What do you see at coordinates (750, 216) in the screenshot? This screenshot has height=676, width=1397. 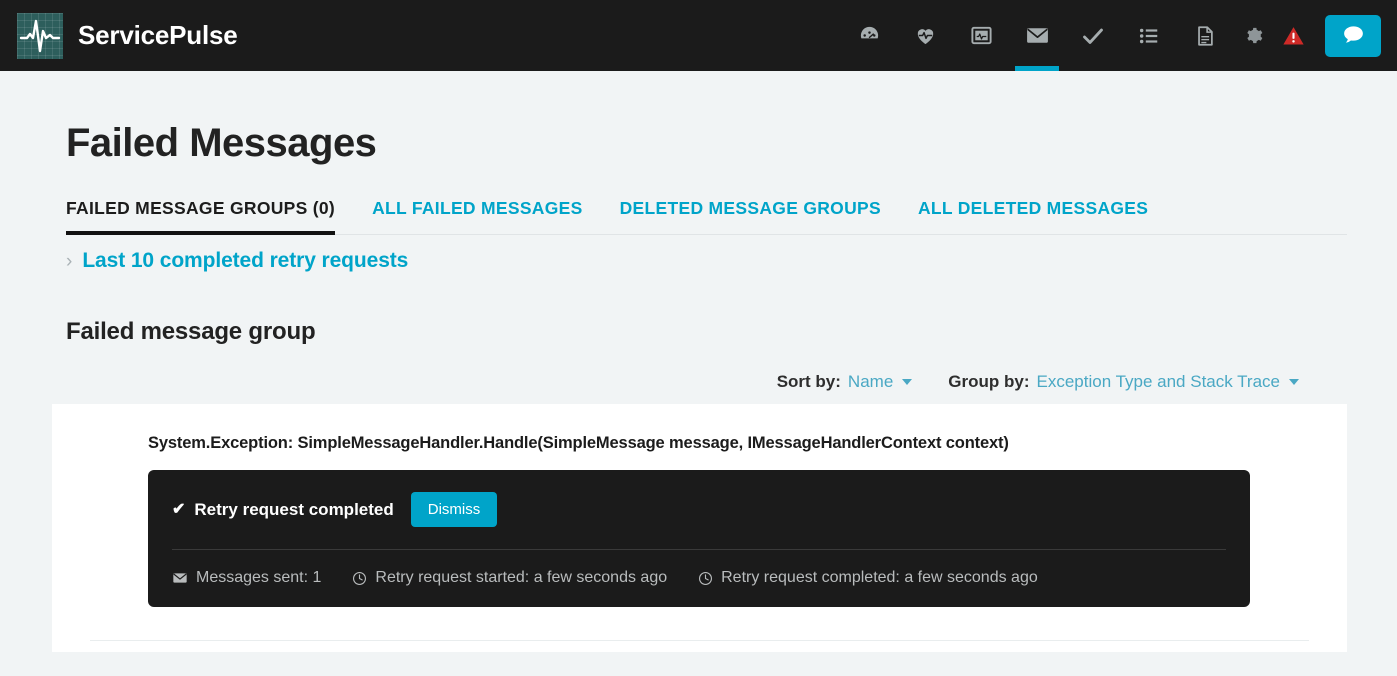 I see `tab-deleted-message-groups: DELETED MESSAGE GROUPS` at bounding box center [750, 216].